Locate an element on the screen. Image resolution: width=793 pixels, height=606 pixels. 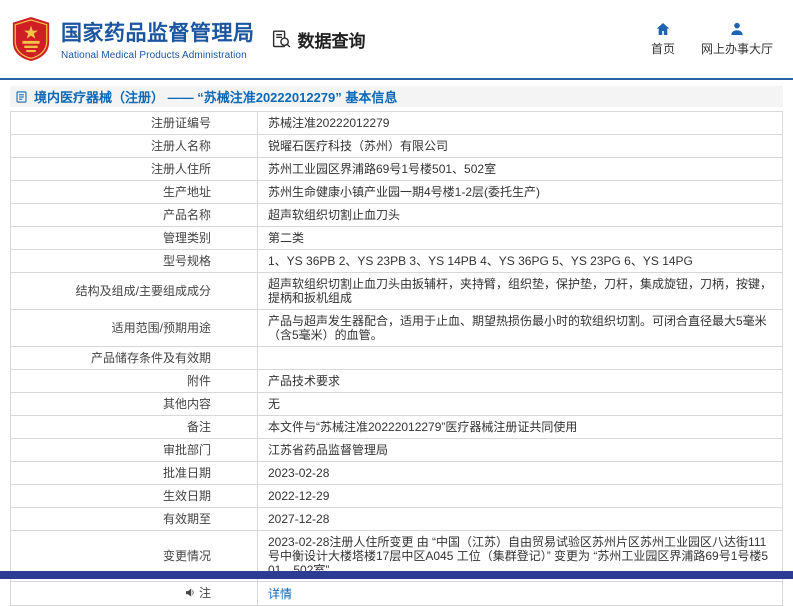
table-row: 注册人住所 苏州工业园区界浦路69号1号楼501、502室 is located at coordinates (396, 169).